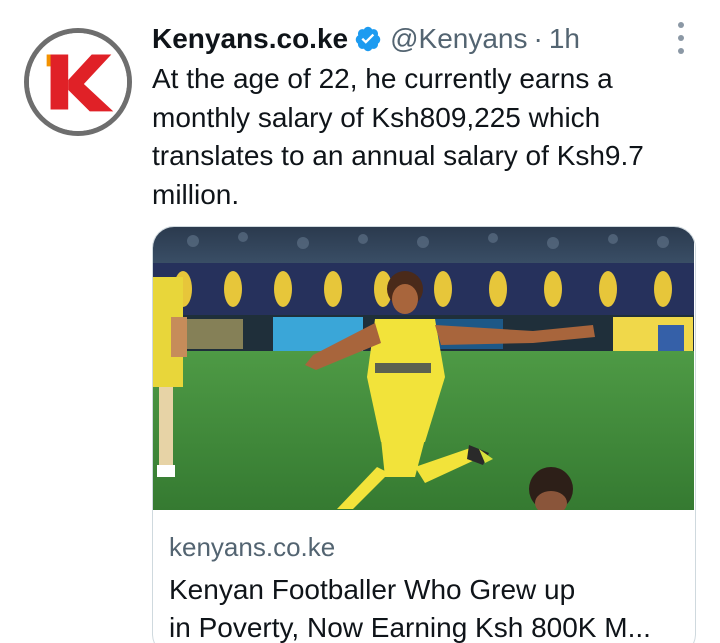 This screenshot has height=643, width=720. I want to click on verified-badge-icon, so click(368, 39).